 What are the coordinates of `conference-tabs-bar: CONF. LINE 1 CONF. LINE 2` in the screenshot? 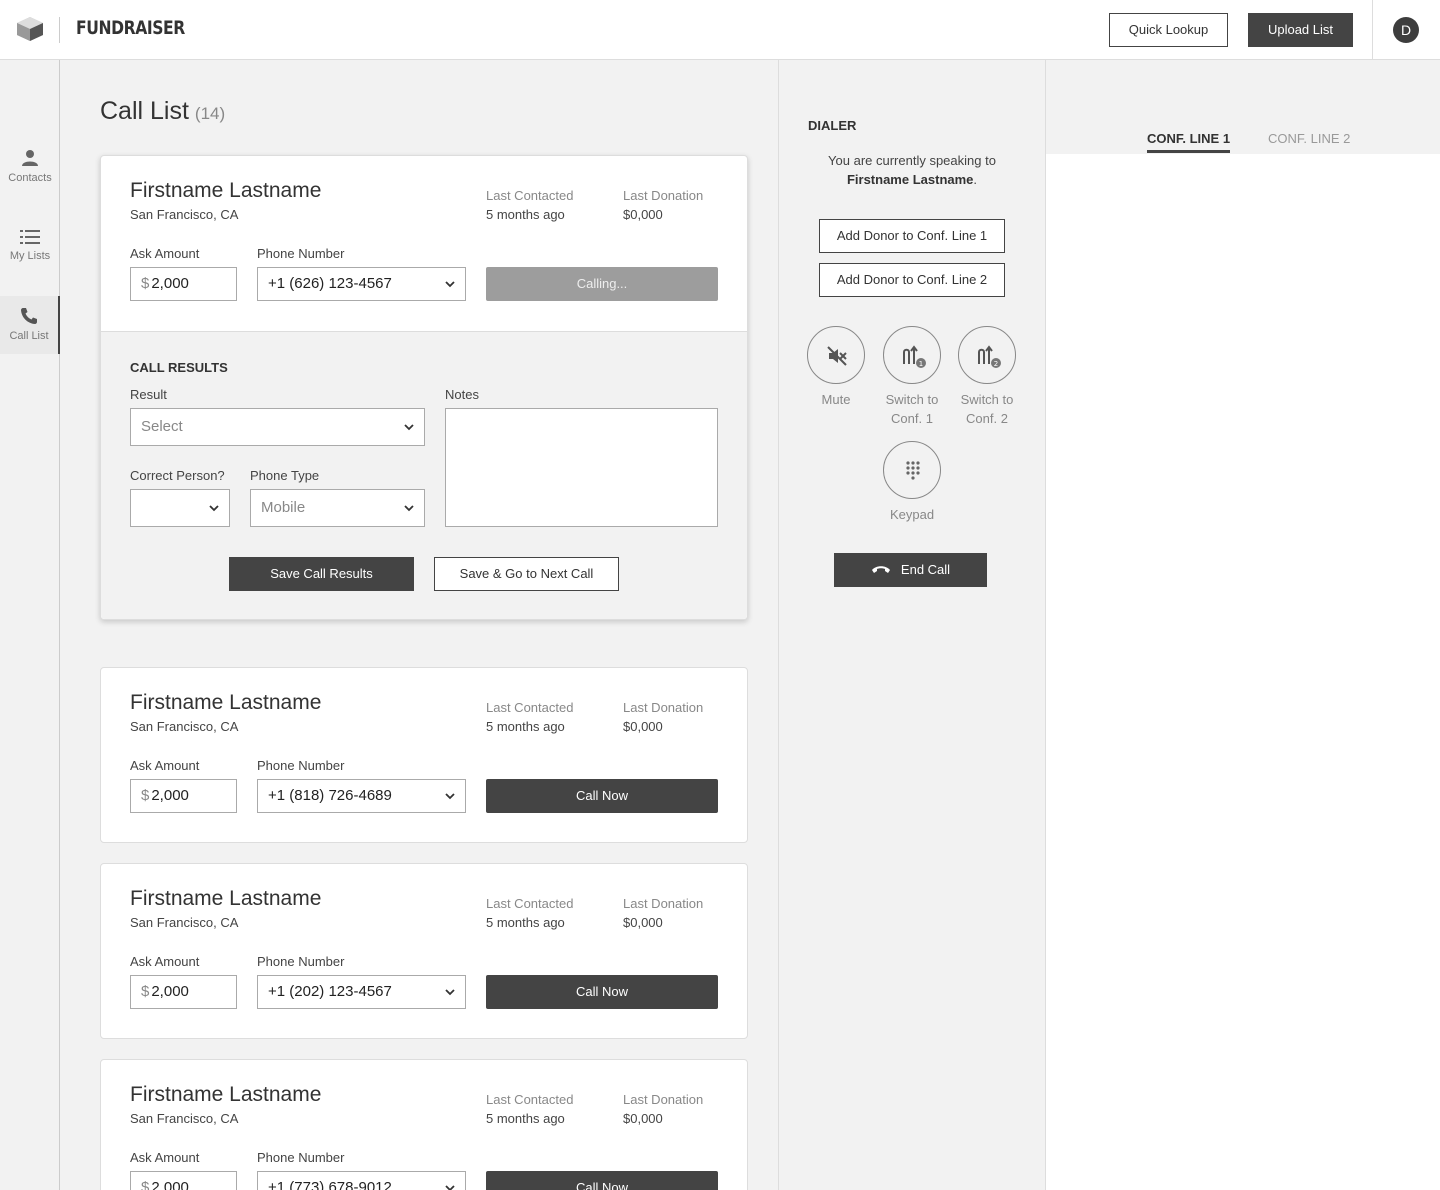 It's located at (1243, 107).